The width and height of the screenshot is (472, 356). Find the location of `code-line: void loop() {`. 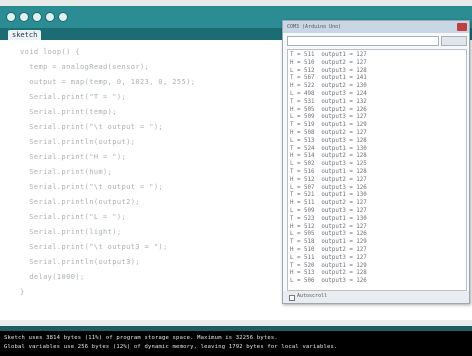

code-line: void loop() { is located at coordinates (50, 52).